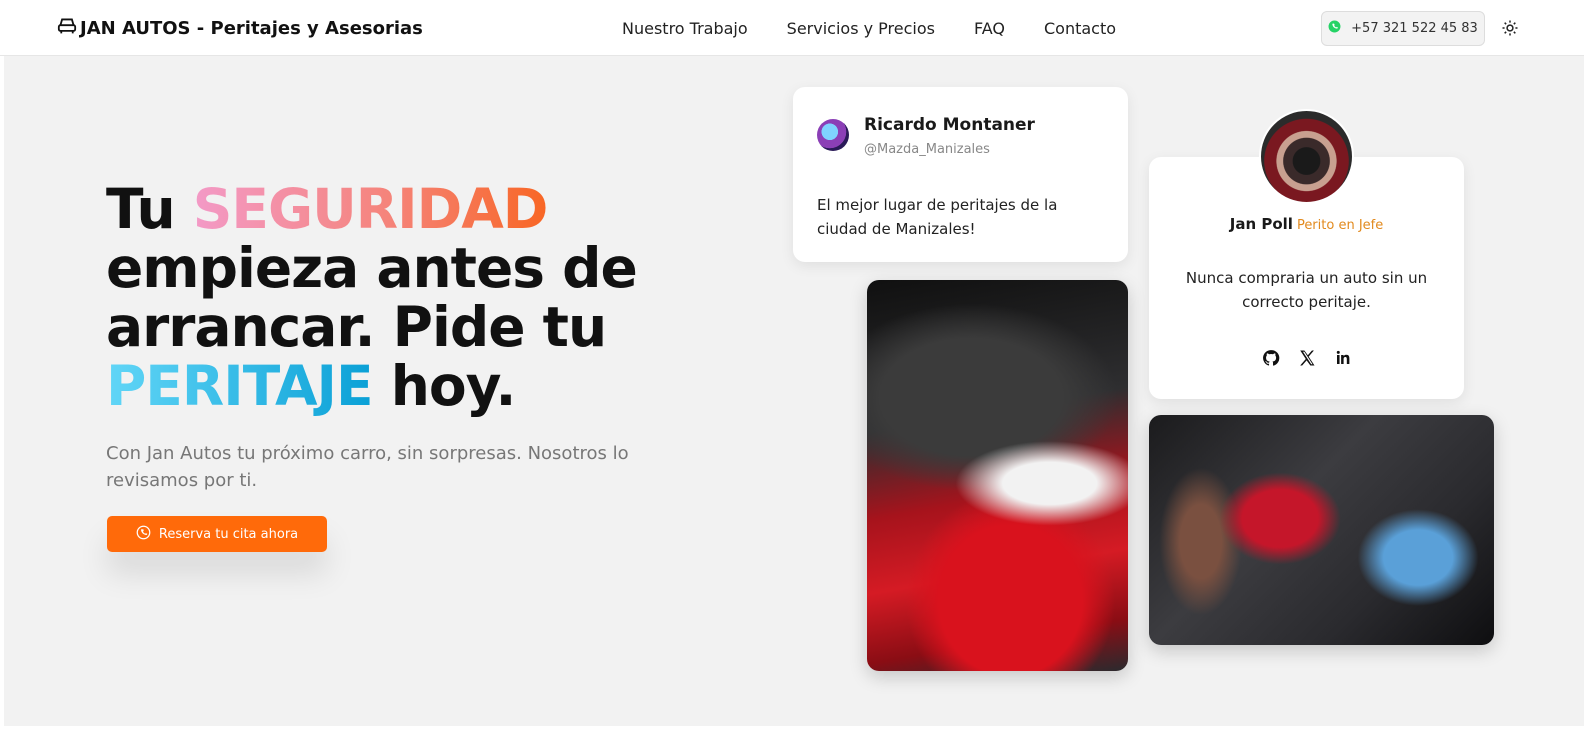  What do you see at coordinates (1321, 530) in the screenshot?
I see `diagnostic-photo` at bounding box center [1321, 530].